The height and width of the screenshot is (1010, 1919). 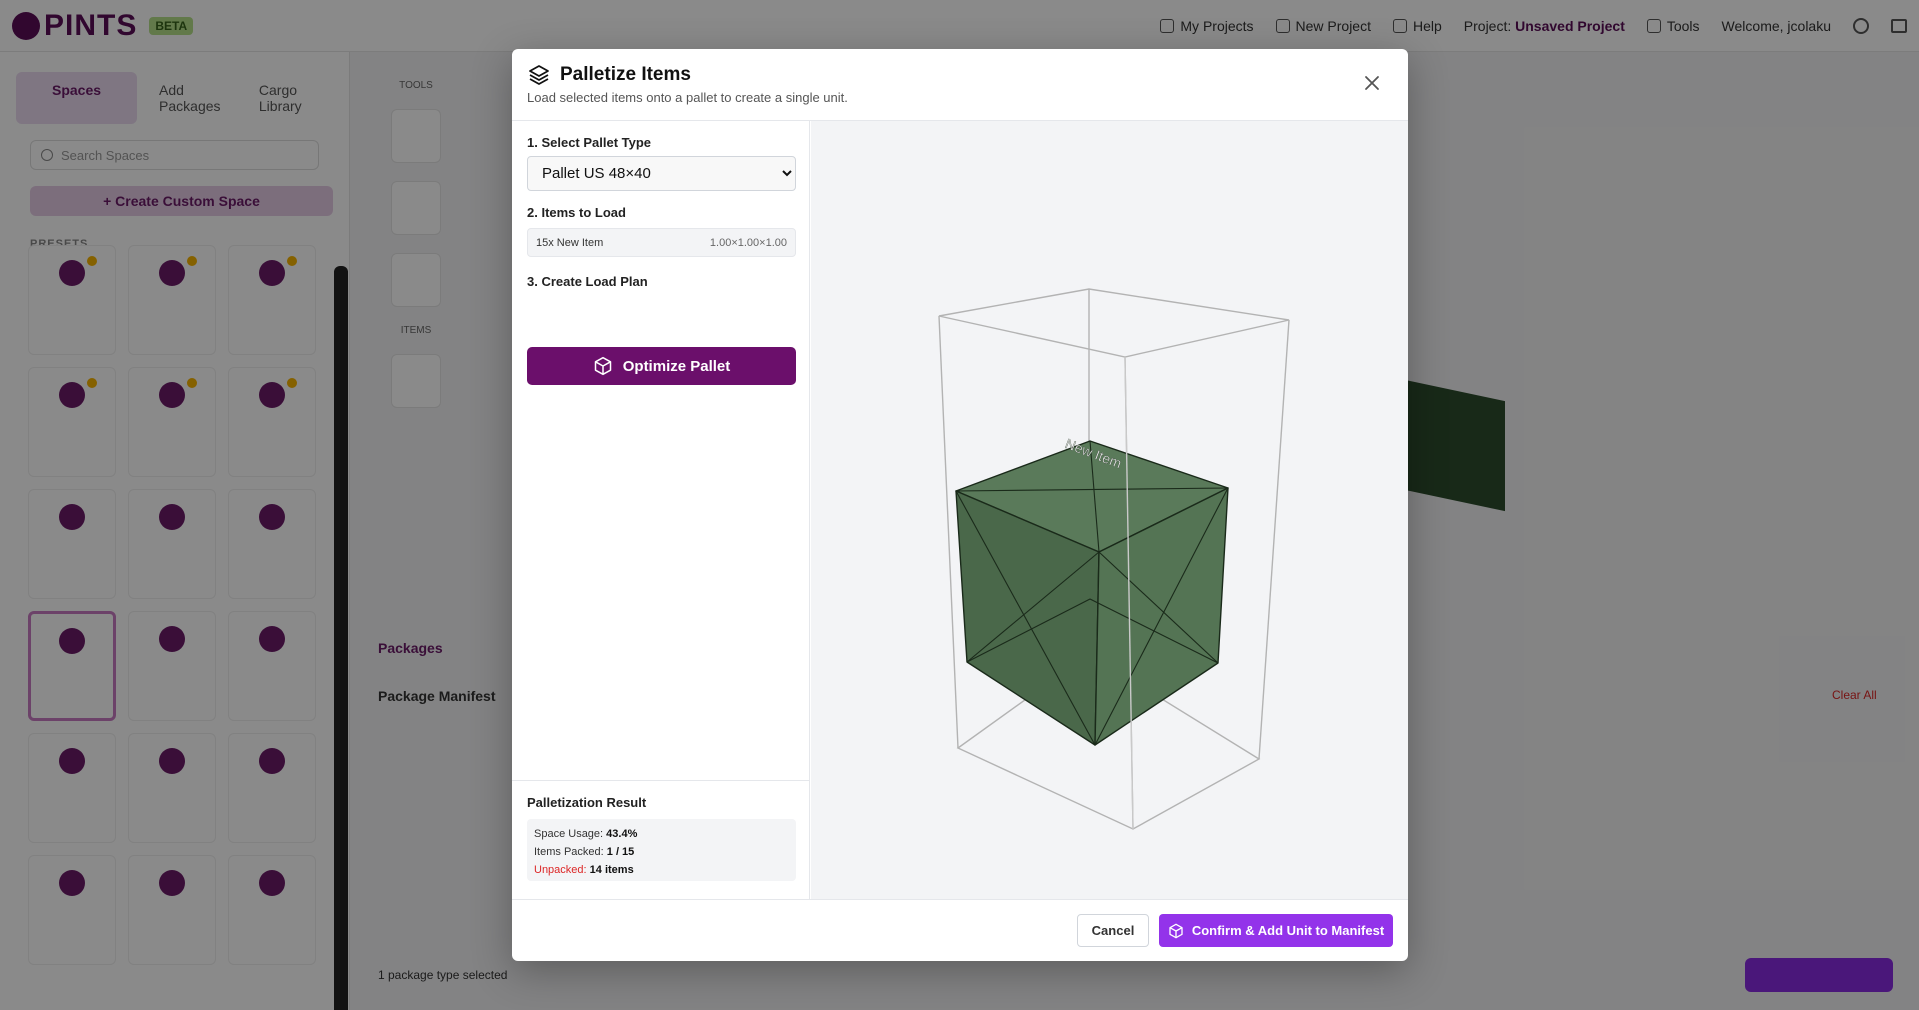 What do you see at coordinates (748, 242) in the screenshot?
I see `item-dimensions: 1.00×1.00×1.00` at bounding box center [748, 242].